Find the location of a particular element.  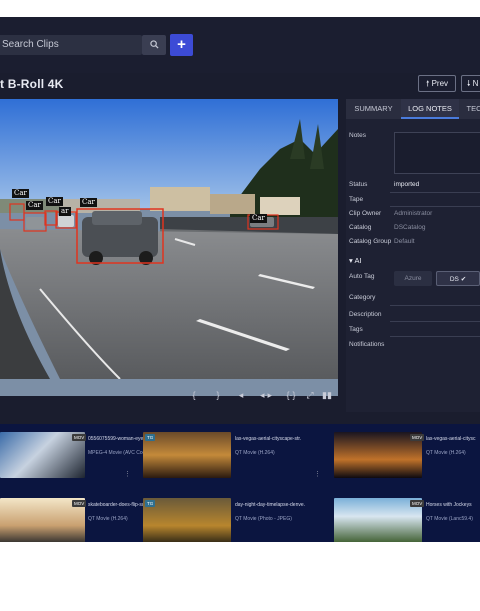

catalog-group-value: Default is located at coordinates (404, 241).